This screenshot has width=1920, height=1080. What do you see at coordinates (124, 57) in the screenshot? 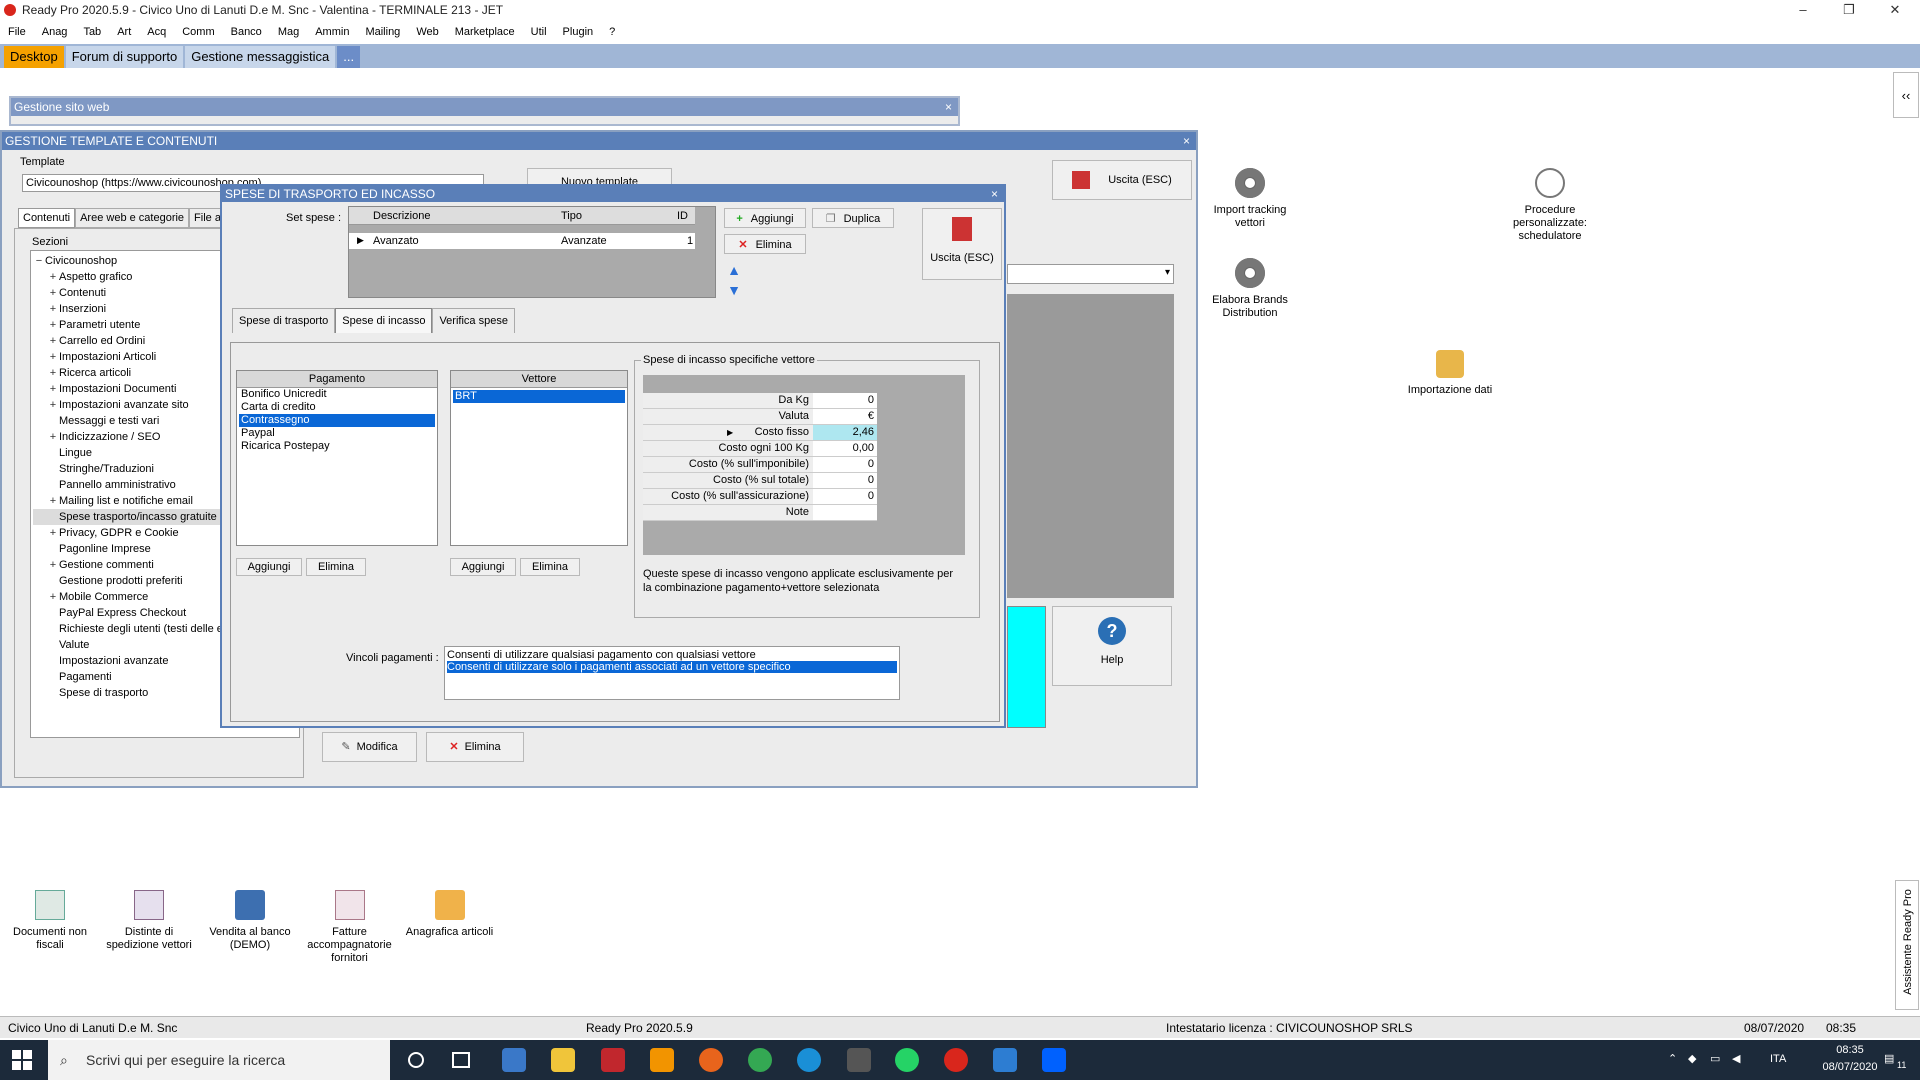
I see `tab-forum: Forum di supporto` at bounding box center [124, 57].